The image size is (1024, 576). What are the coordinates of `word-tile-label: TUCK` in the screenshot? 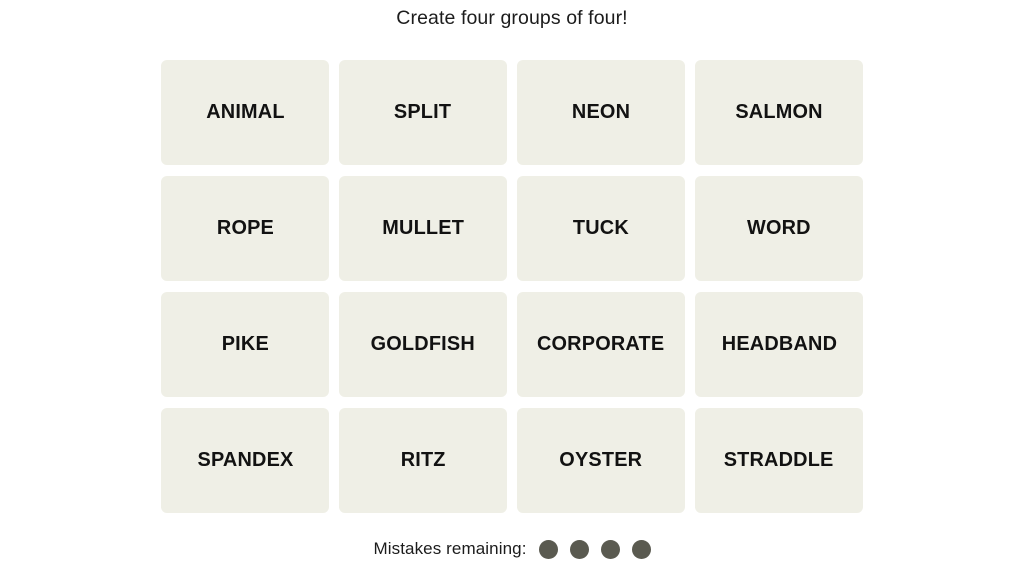 It's located at (601, 228).